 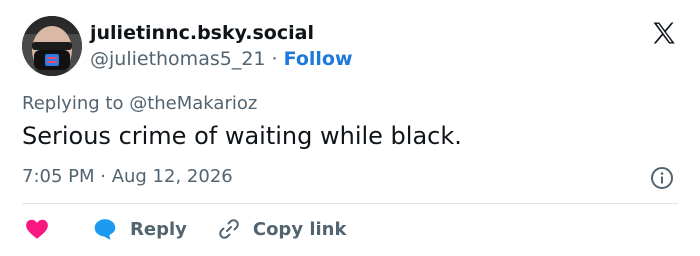 What do you see at coordinates (202, 33) in the screenshot?
I see `display-name: julietinnc.bsky.social` at bounding box center [202, 33].